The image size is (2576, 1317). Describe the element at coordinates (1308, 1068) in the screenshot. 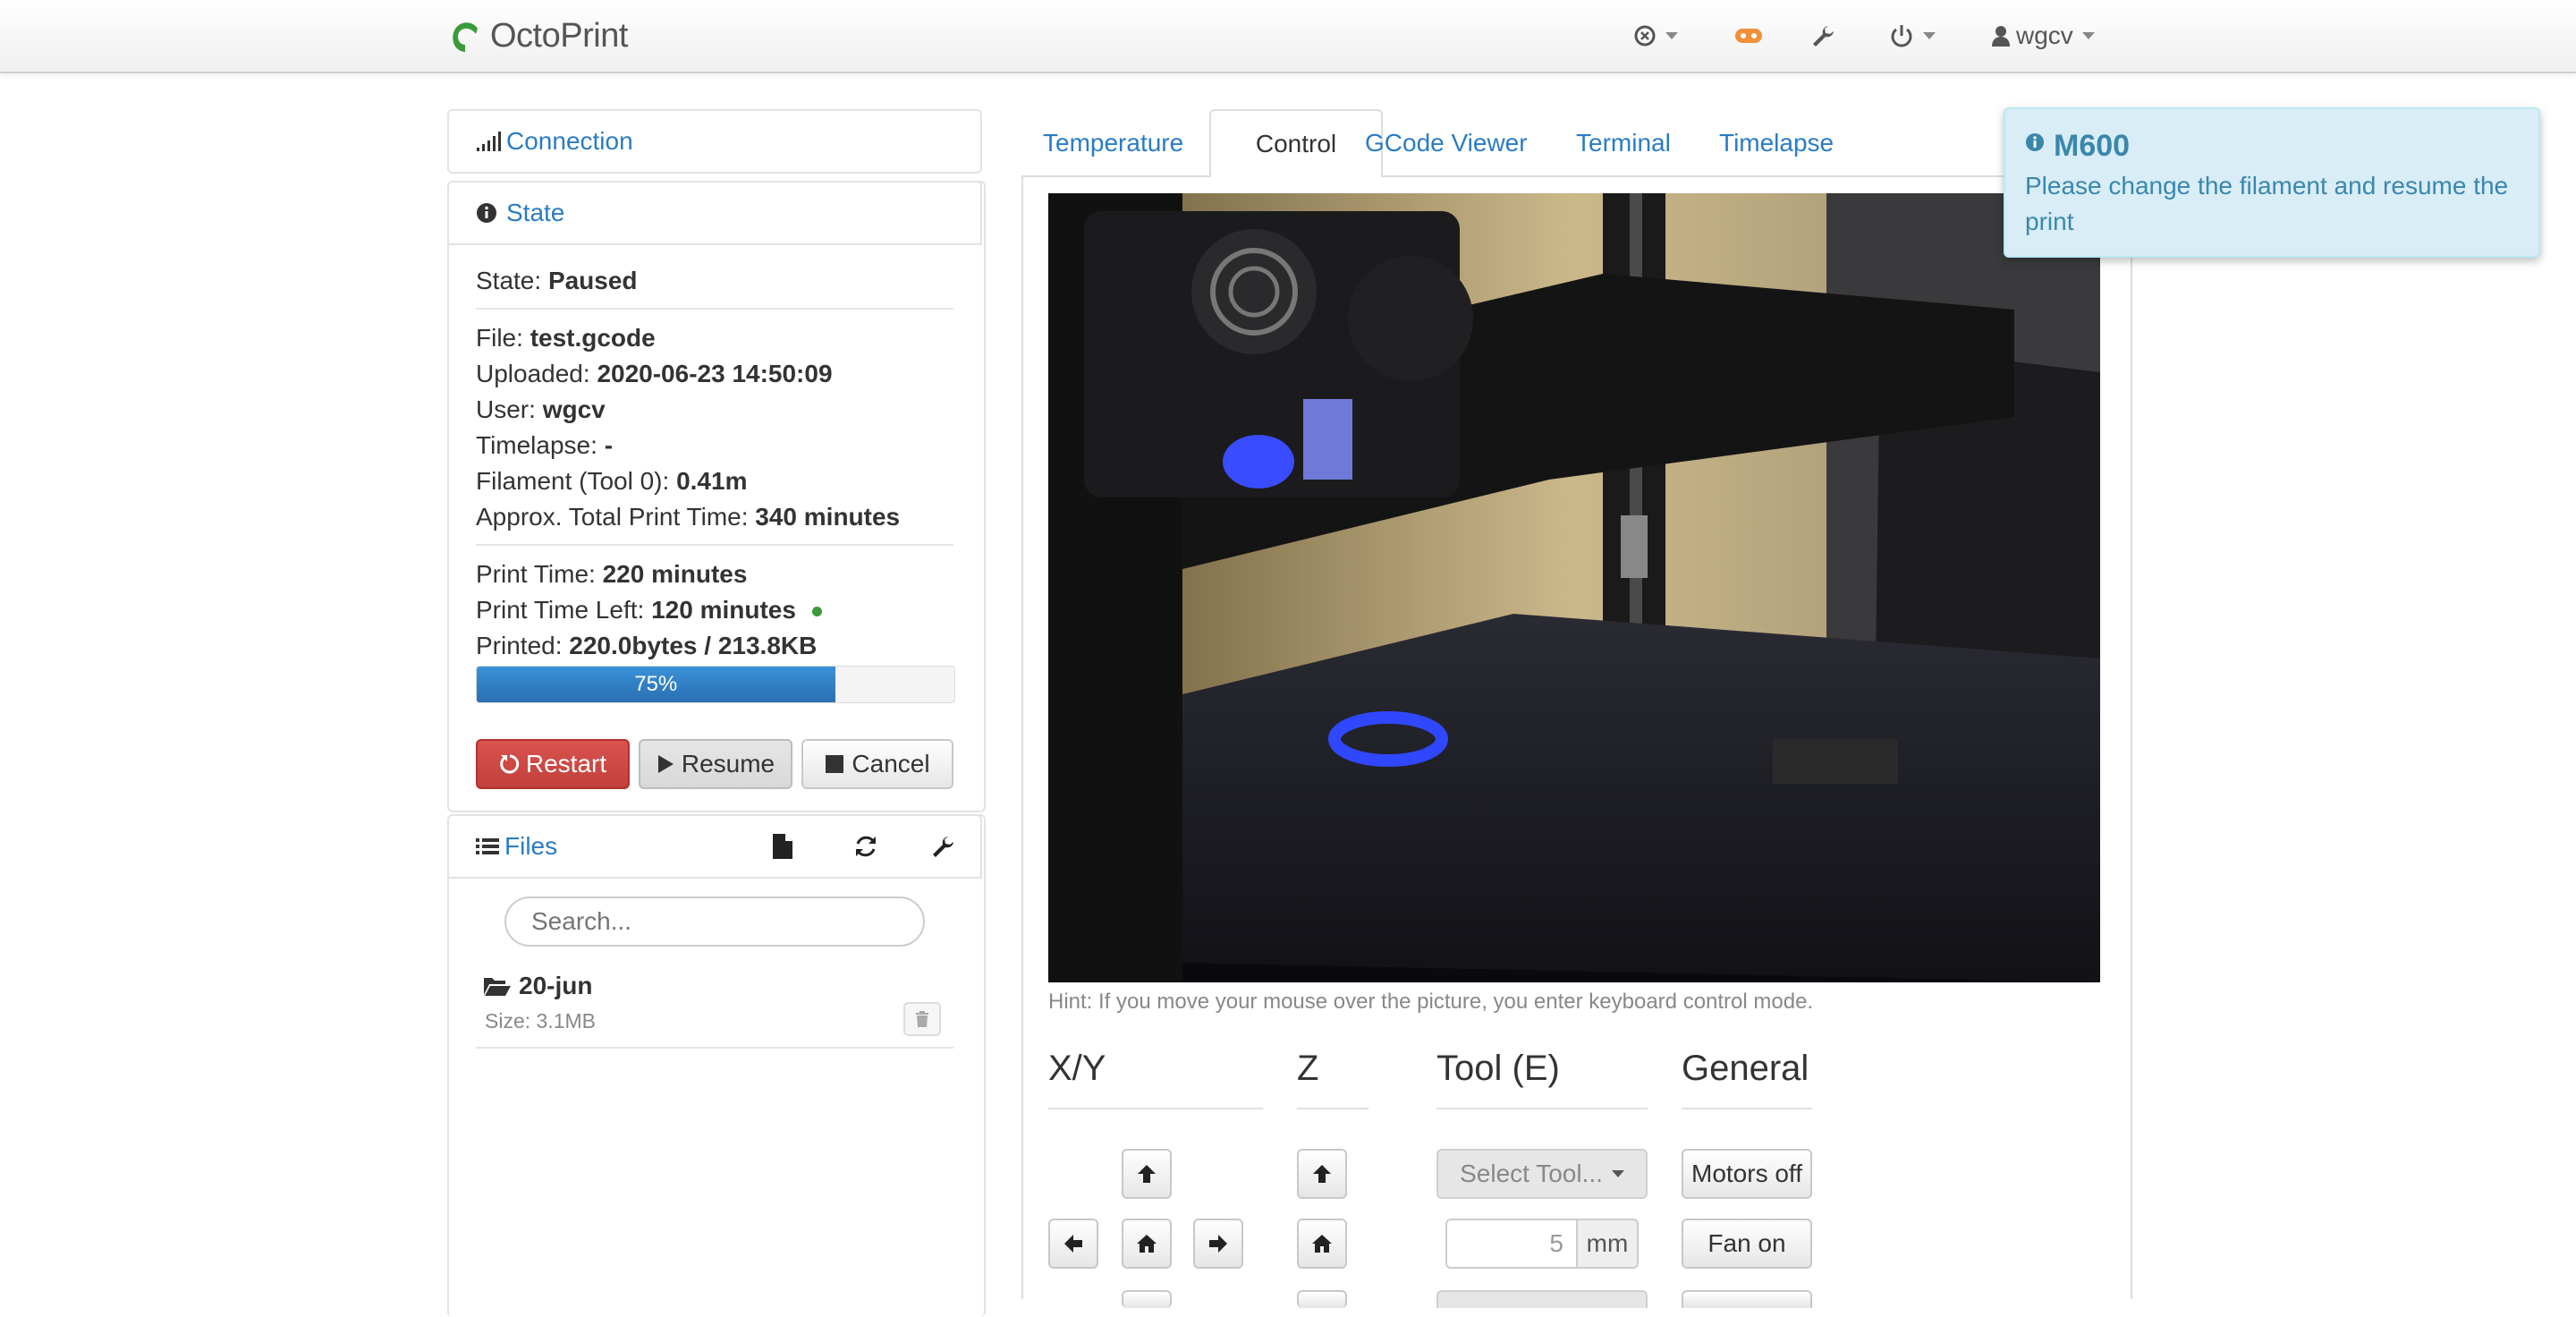

I see `z-section-title: Z` at that location.